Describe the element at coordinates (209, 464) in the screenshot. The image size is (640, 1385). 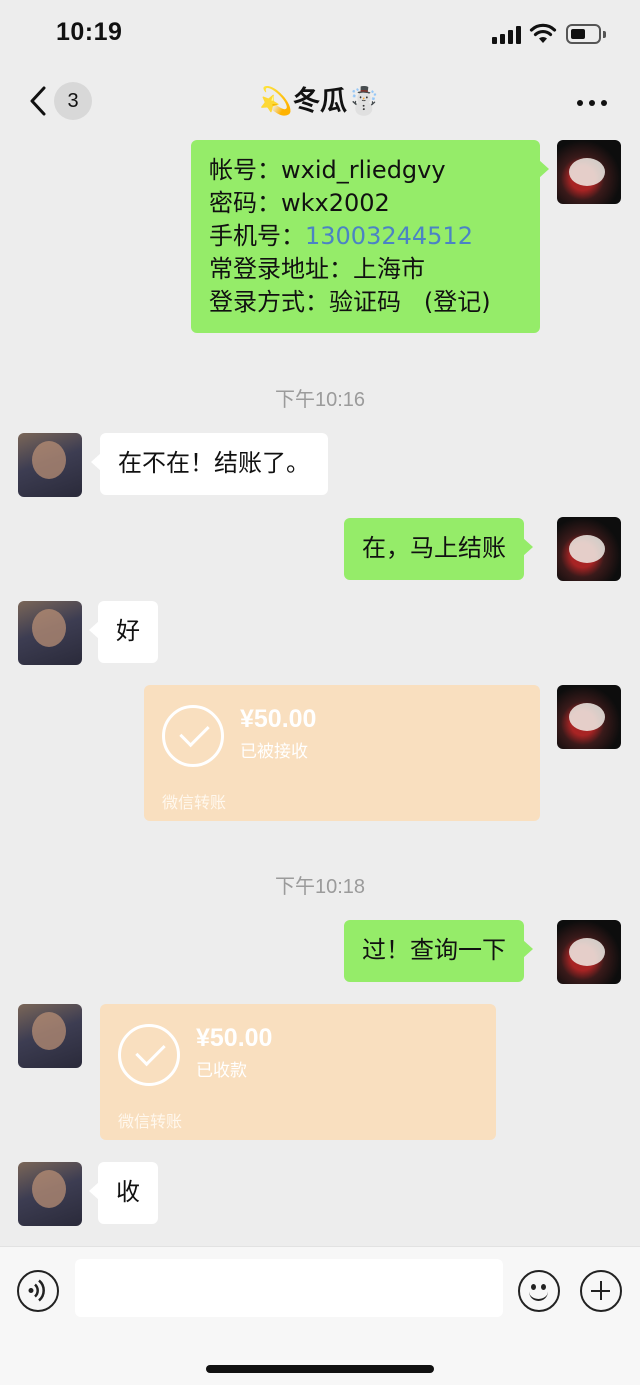
I see `message-bubble: 在不在！结账了。` at that location.